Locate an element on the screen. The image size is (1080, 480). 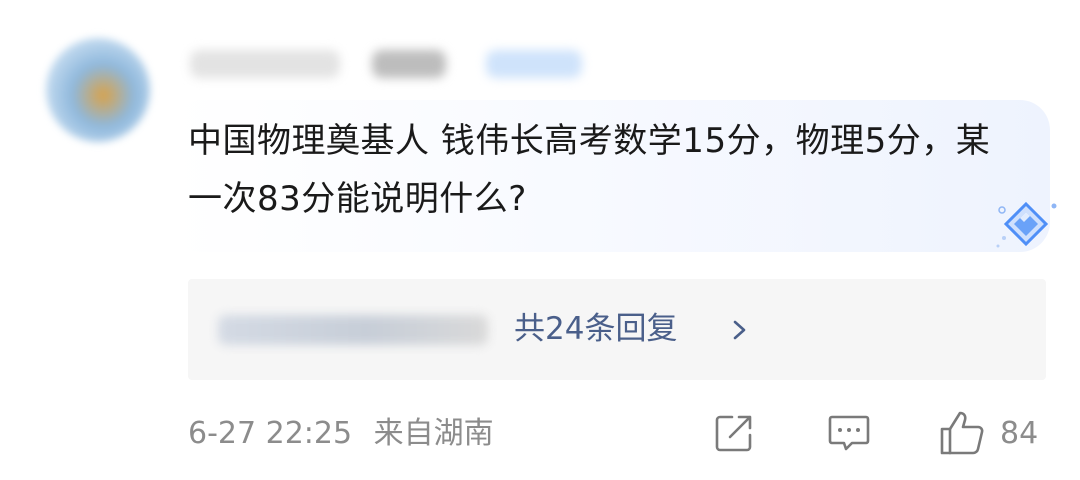
comment-icon is located at coordinates (849, 433).